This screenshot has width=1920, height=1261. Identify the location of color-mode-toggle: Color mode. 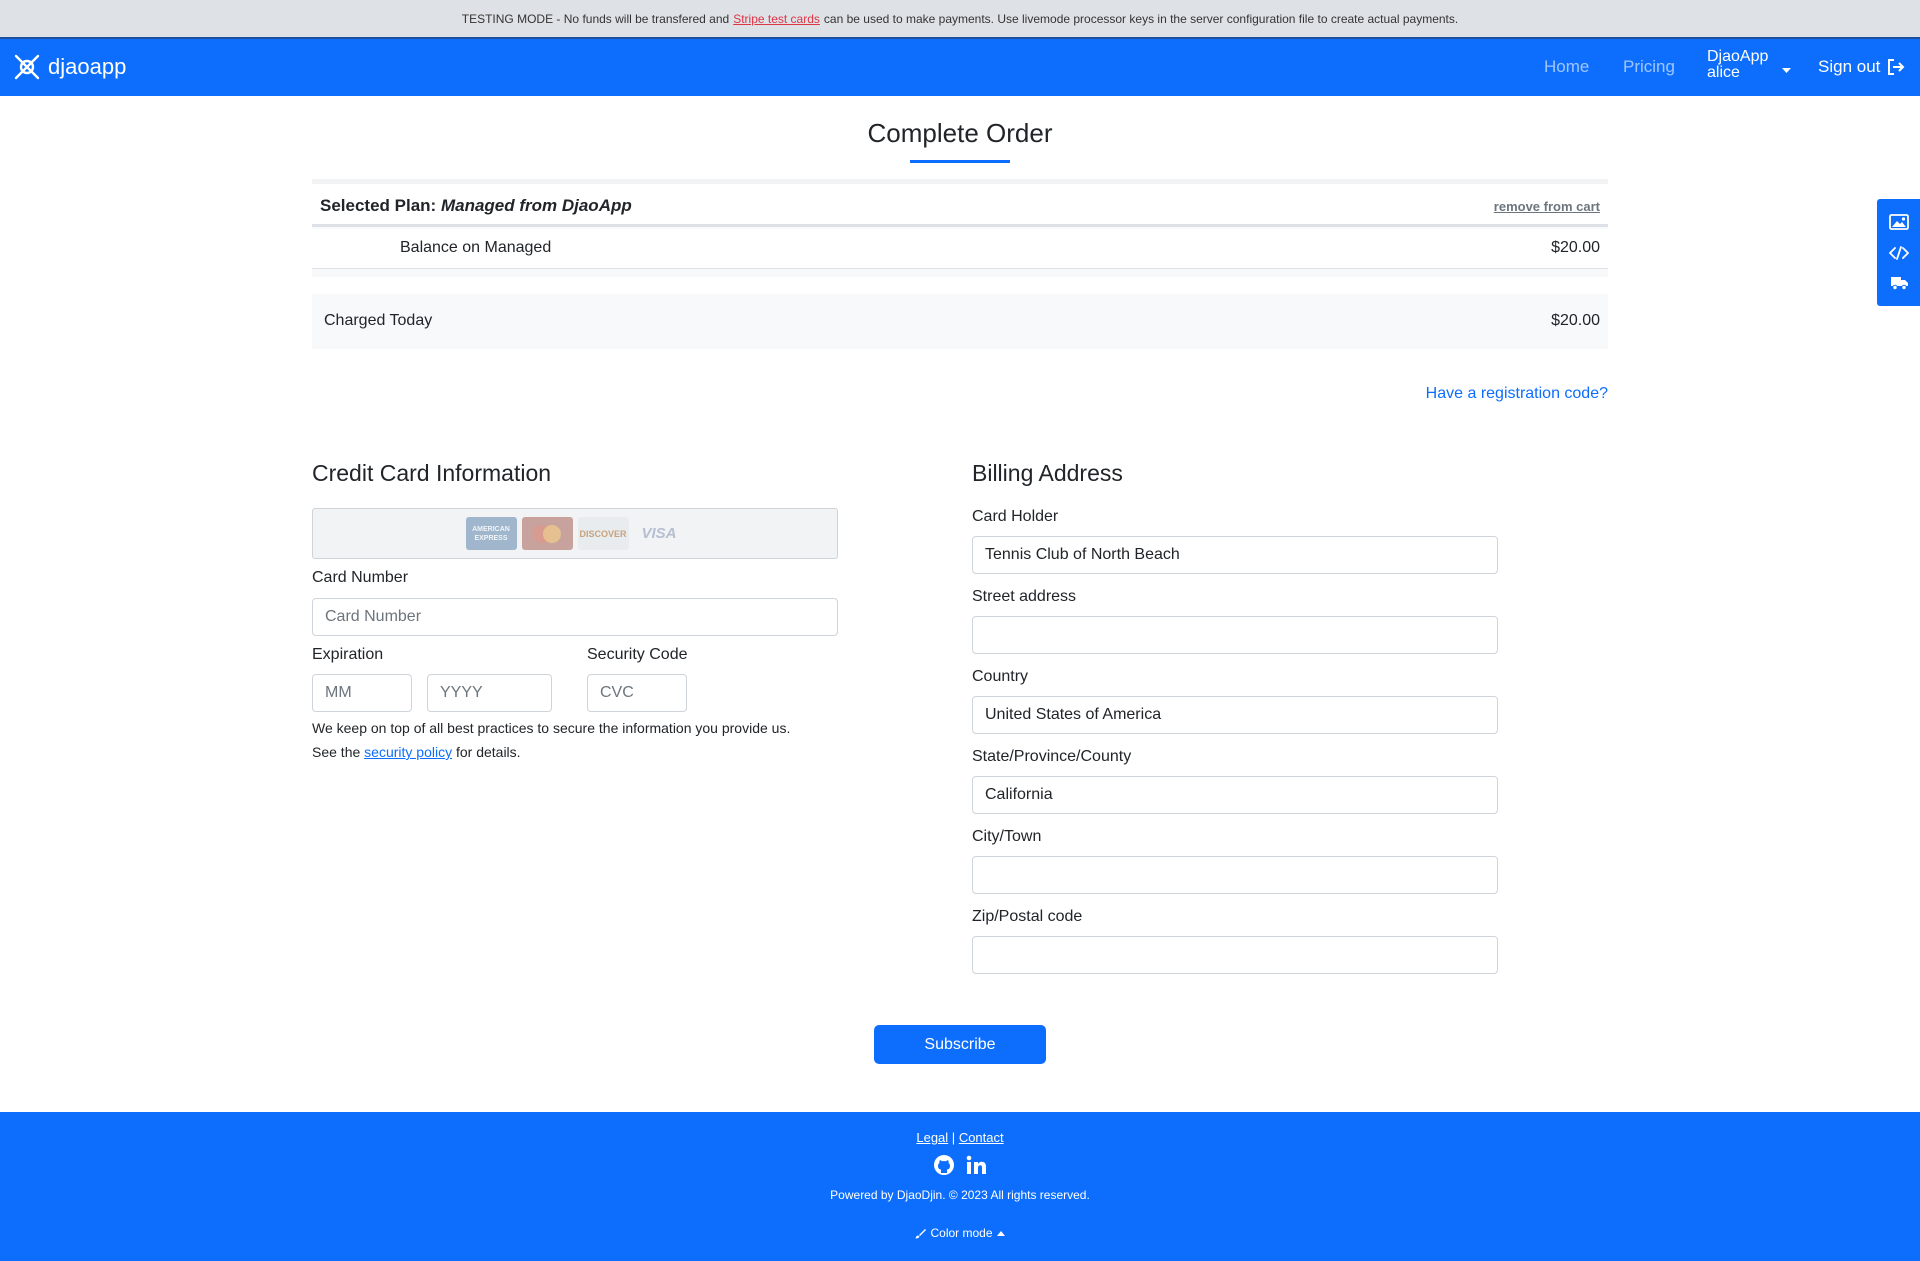
(960, 1233).